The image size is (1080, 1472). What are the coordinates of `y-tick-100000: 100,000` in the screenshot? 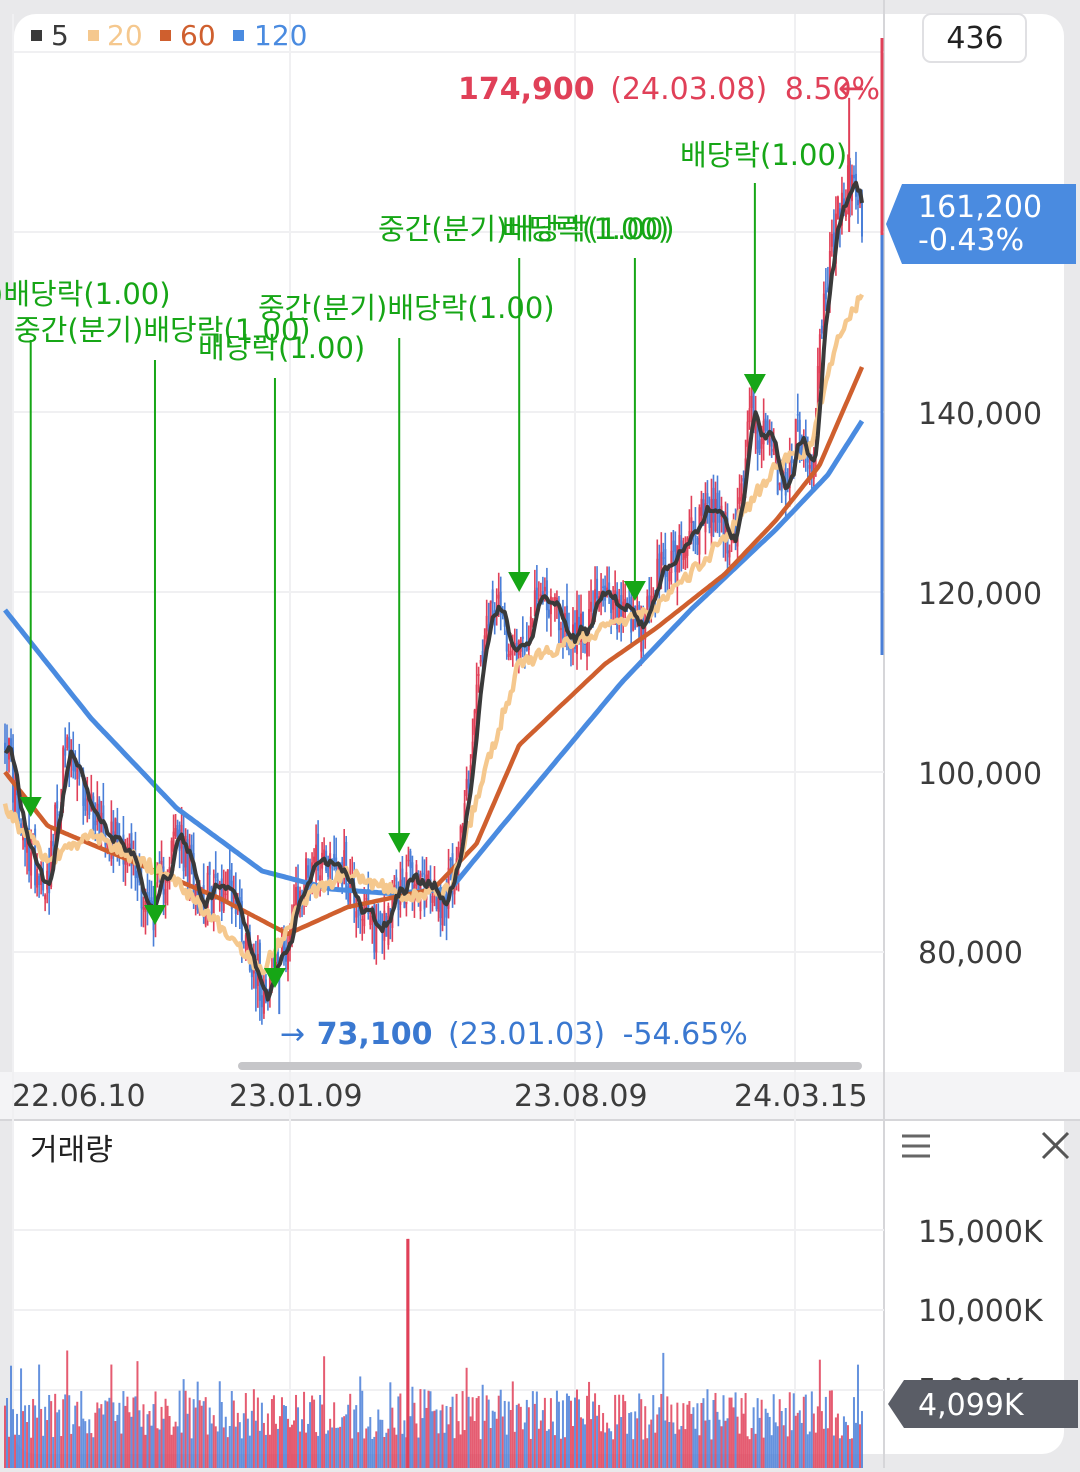 It's located at (980, 774).